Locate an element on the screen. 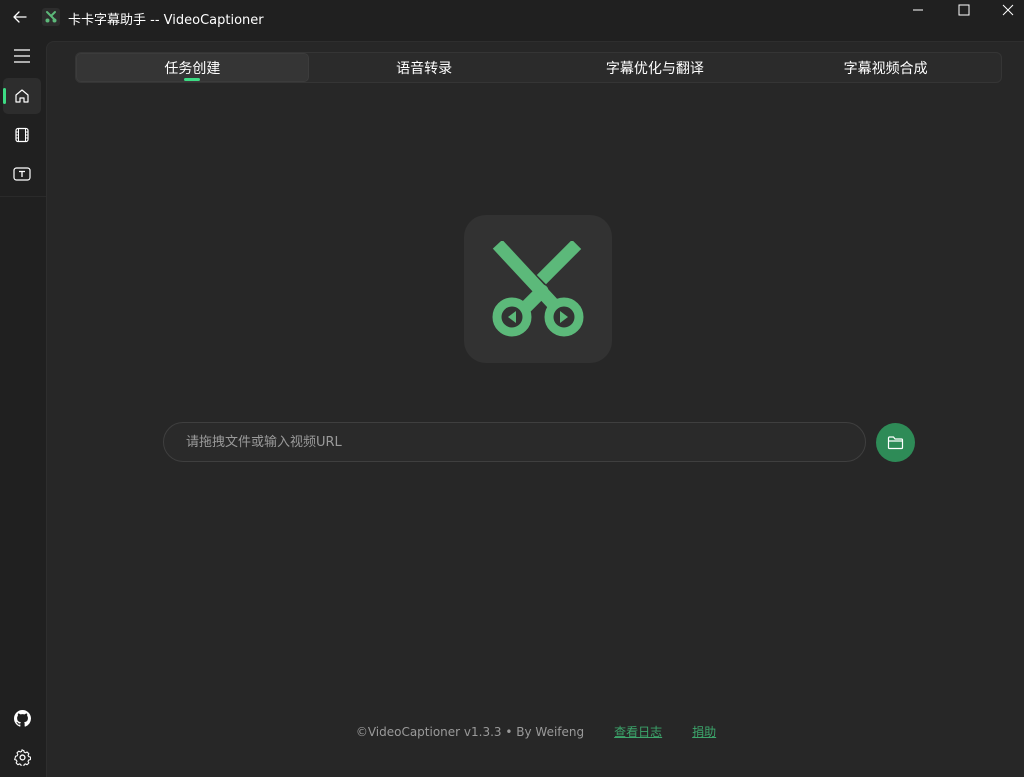 The width and height of the screenshot is (1024, 777). tab-task-create: 任务创建 is located at coordinates (192, 67).